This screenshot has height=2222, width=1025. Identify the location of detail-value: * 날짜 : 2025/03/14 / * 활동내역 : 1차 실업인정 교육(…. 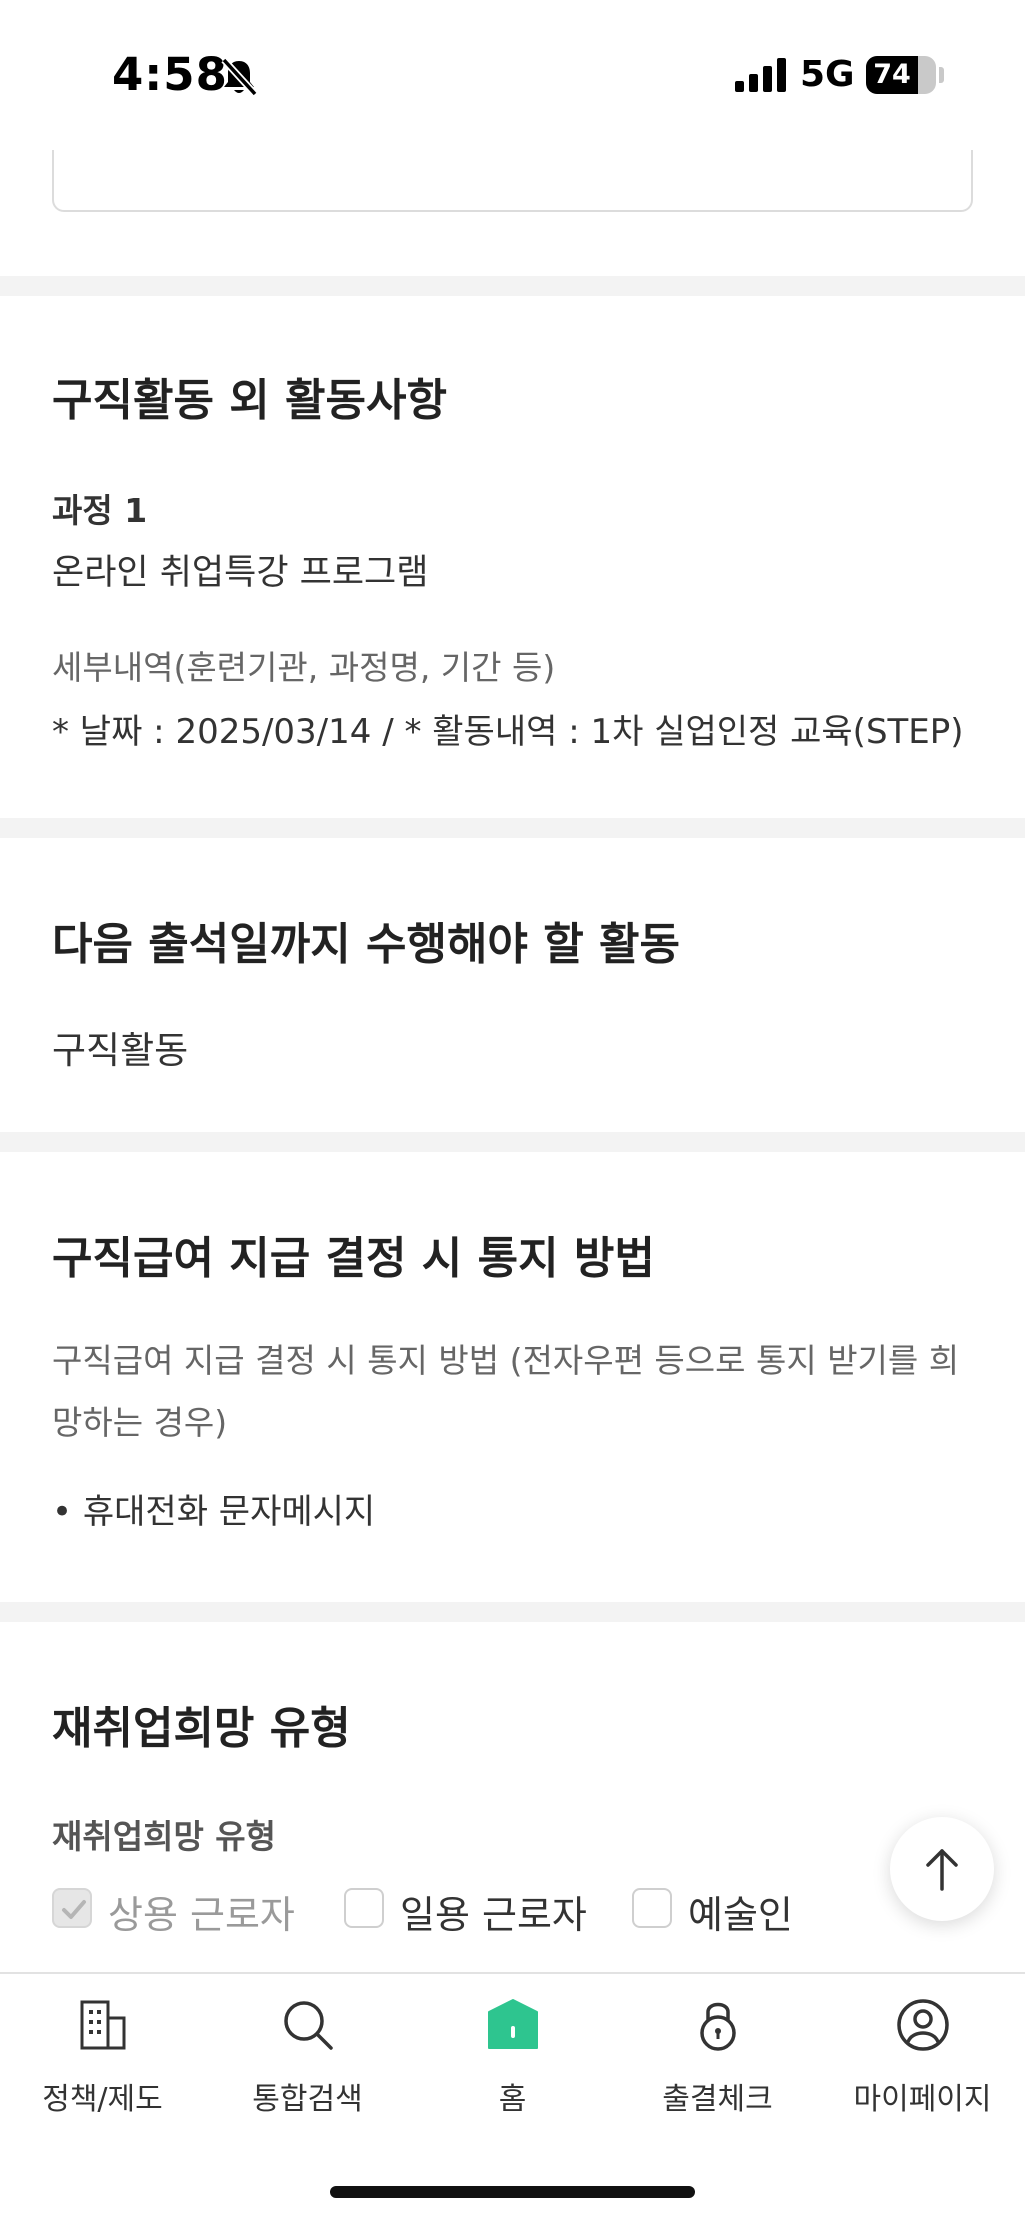
(508, 732).